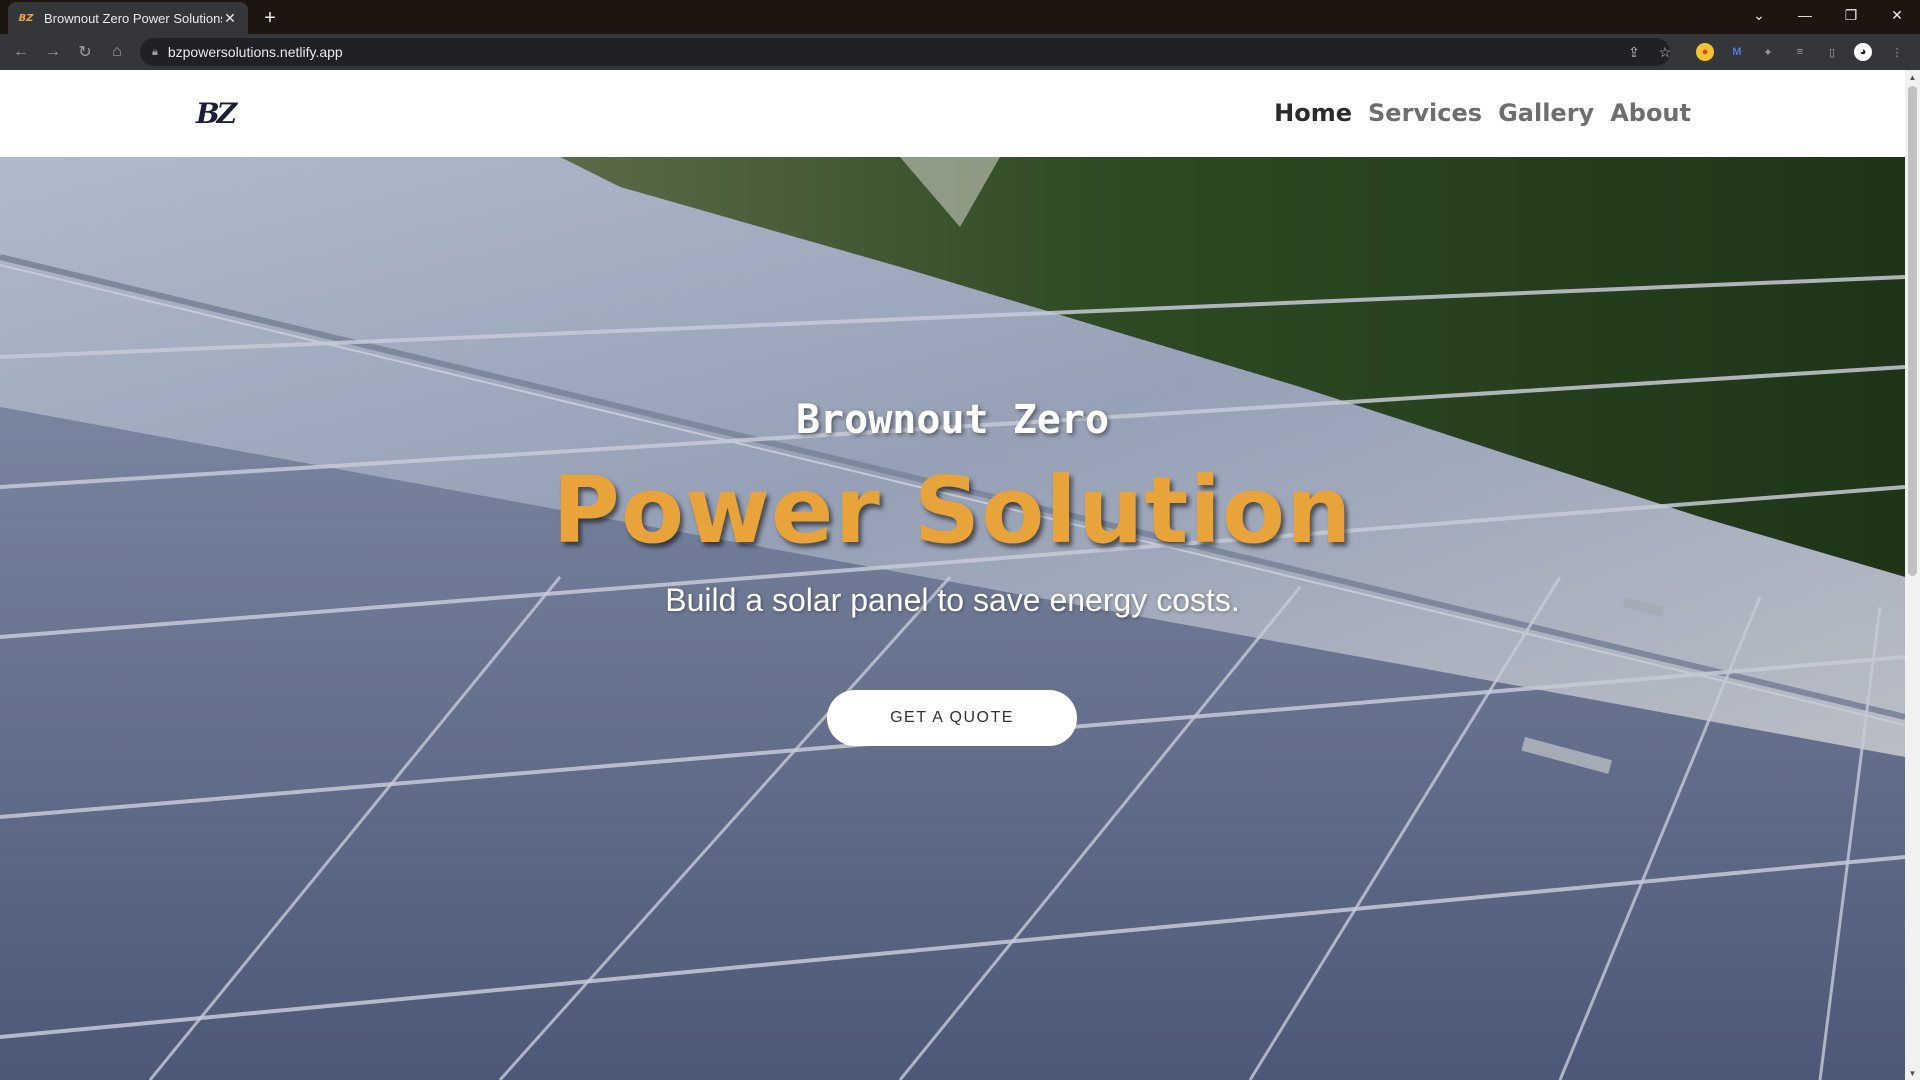  I want to click on home-icon: ⌂, so click(117, 51).